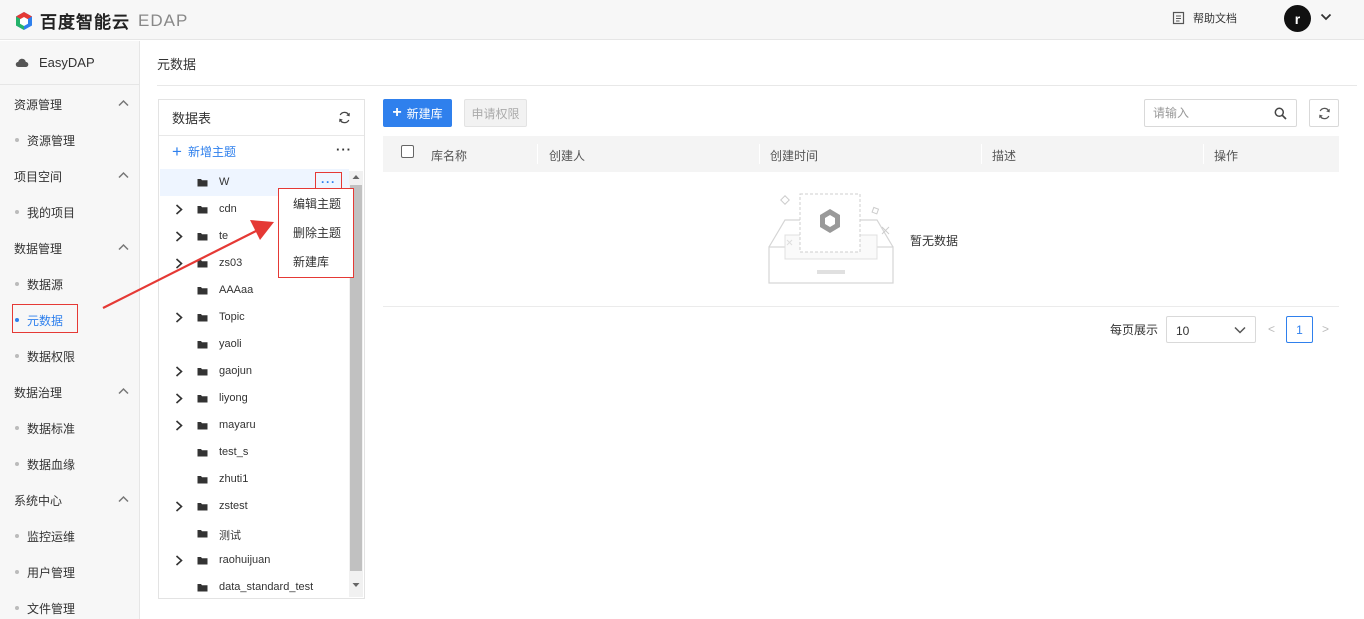 Image resolution: width=1364 pixels, height=619 pixels. What do you see at coordinates (356, 585) in the screenshot?
I see `scroll-down-arrow-icon` at bounding box center [356, 585].